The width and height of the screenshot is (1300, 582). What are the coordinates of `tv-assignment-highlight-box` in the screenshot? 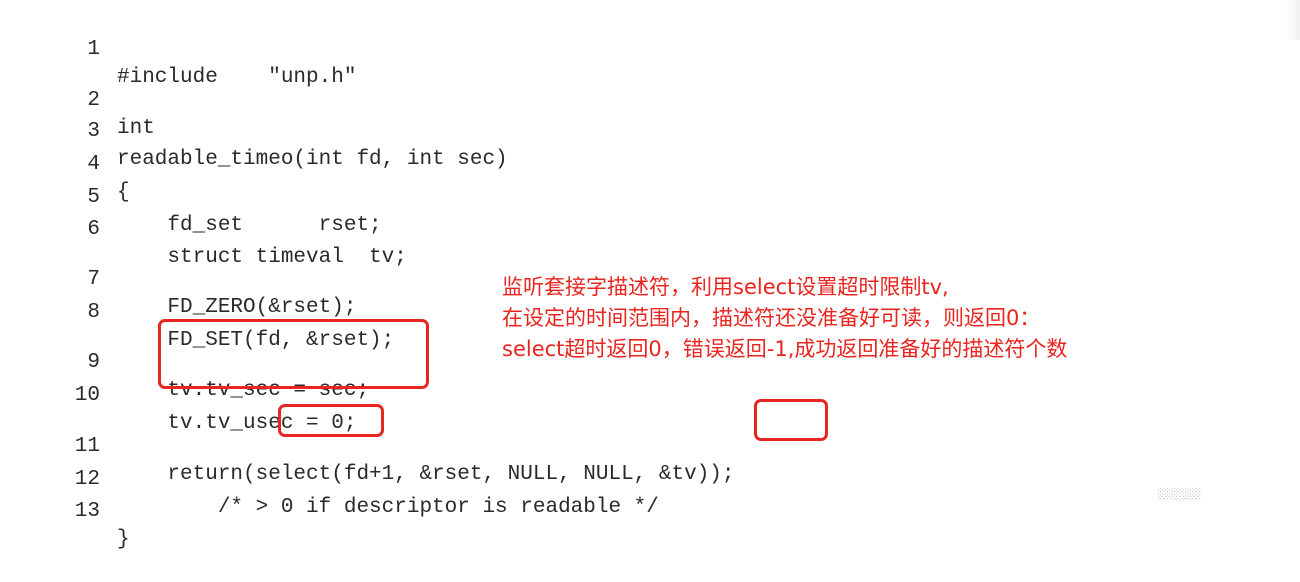 It's located at (293, 354).